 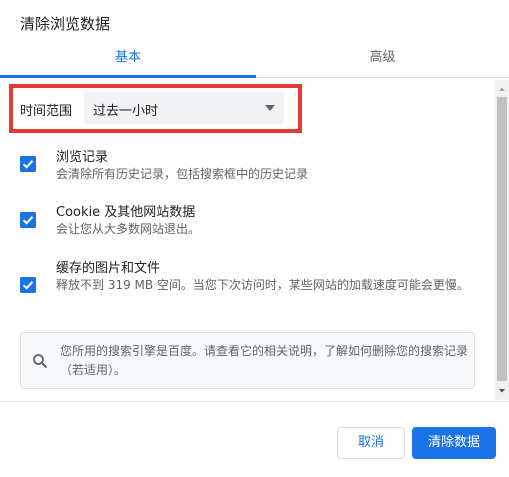 I want to click on option-title: 缓存的图片和文件, so click(x=108, y=268).